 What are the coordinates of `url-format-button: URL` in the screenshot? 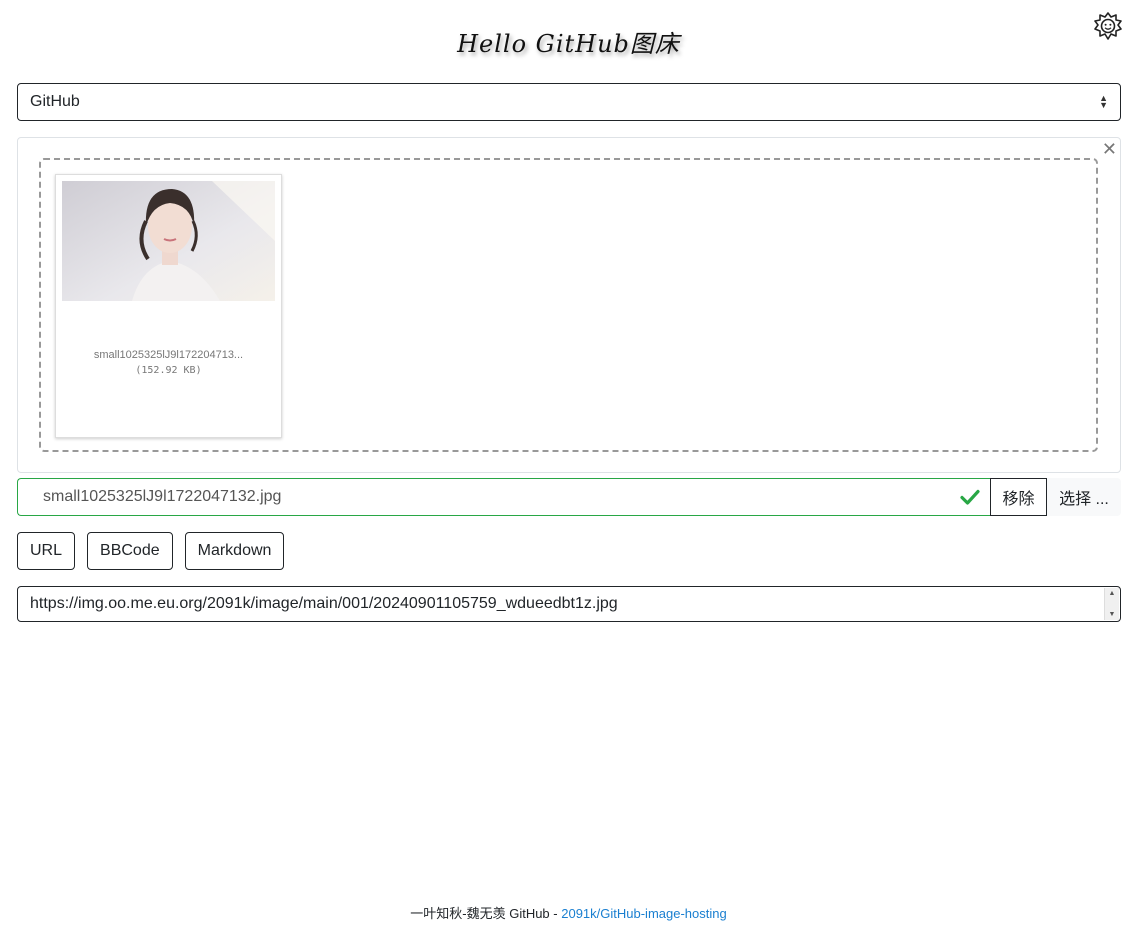 It's located at (46, 551).